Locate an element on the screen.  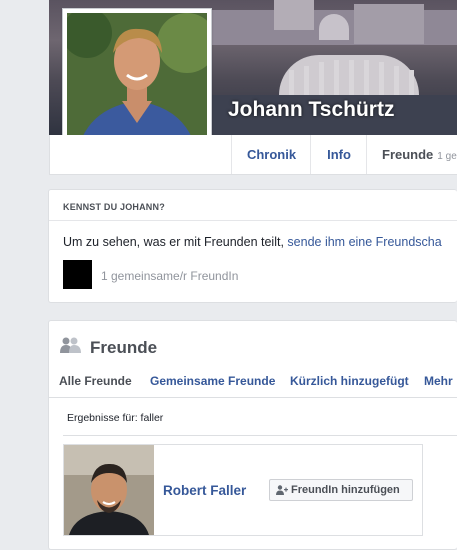
profile-name: Johann Tschürtz is located at coordinates (311, 110).